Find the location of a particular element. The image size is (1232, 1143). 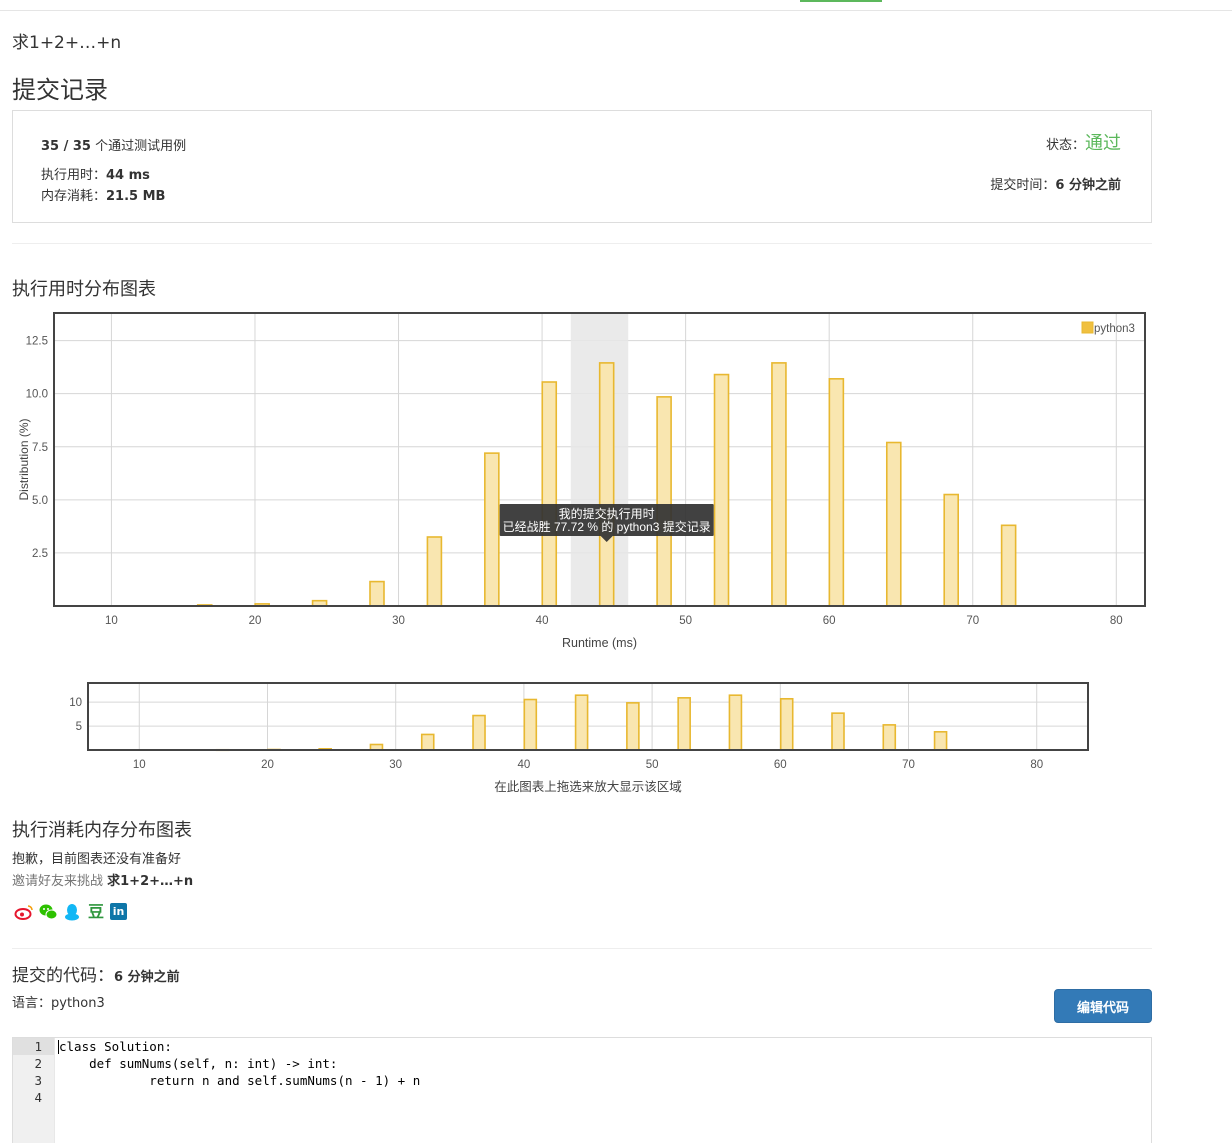

y-tick-label: 5 is located at coordinates (79, 727).